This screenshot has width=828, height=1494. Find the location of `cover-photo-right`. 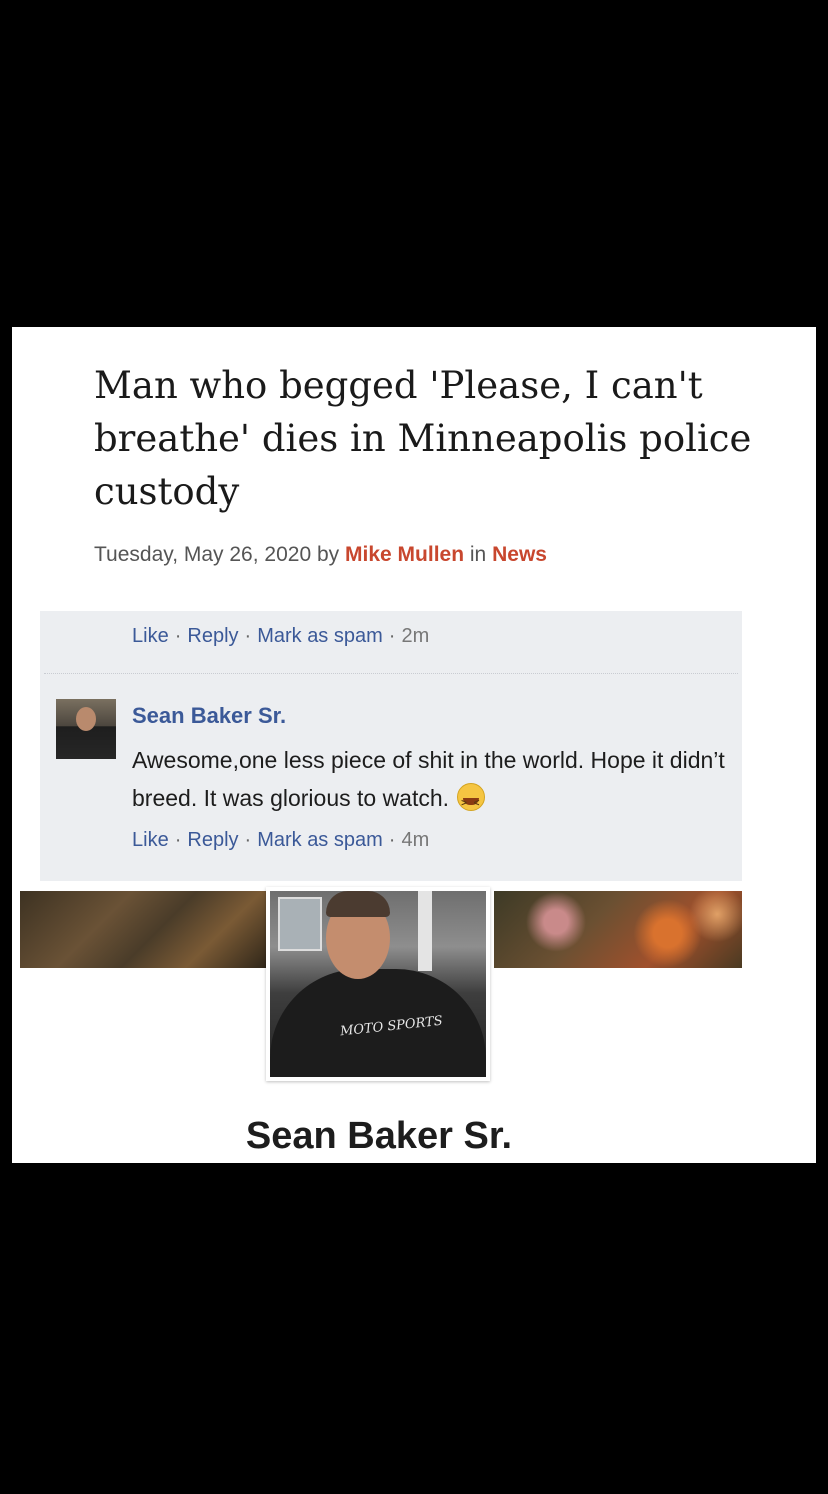

cover-photo-right is located at coordinates (618, 929).